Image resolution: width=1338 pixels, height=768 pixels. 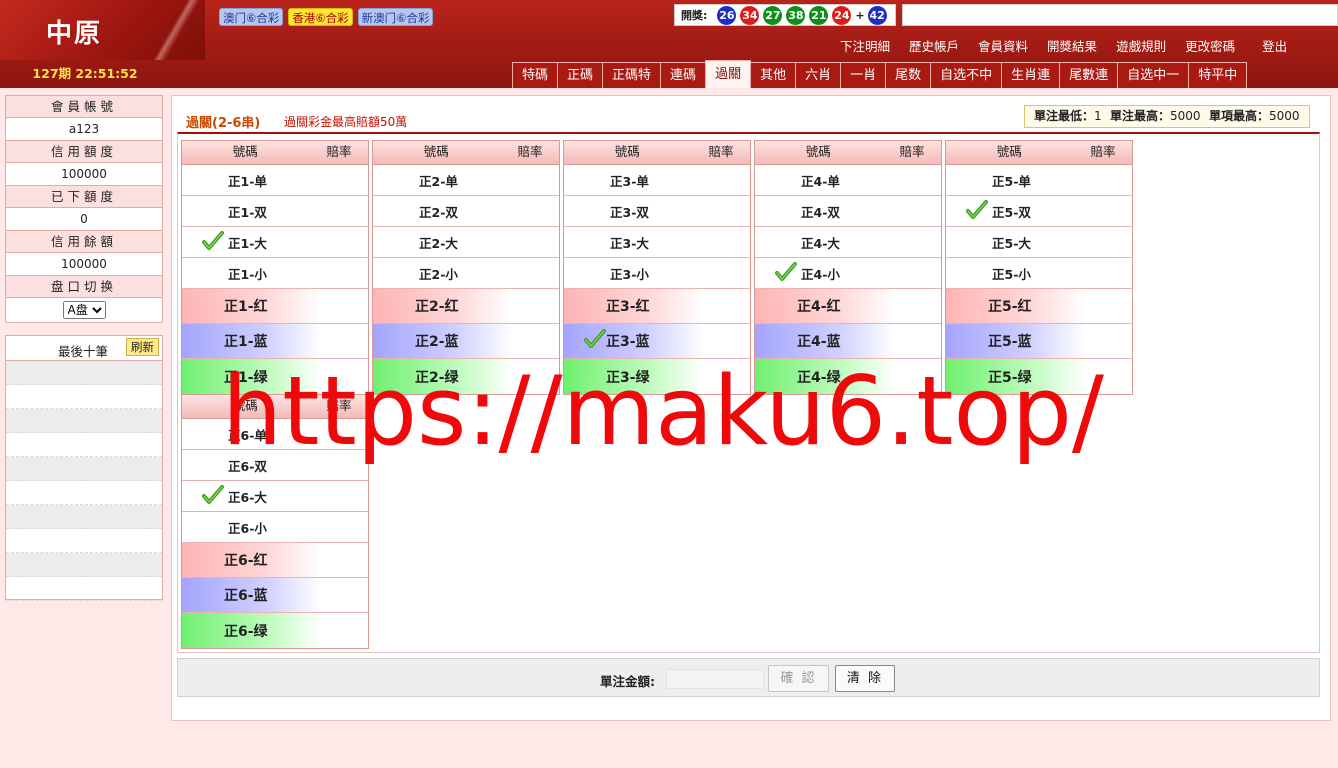 What do you see at coordinates (1039, 341) in the screenshot?
I see `bet-color-option: 正5-蓝` at bounding box center [1039, 341].